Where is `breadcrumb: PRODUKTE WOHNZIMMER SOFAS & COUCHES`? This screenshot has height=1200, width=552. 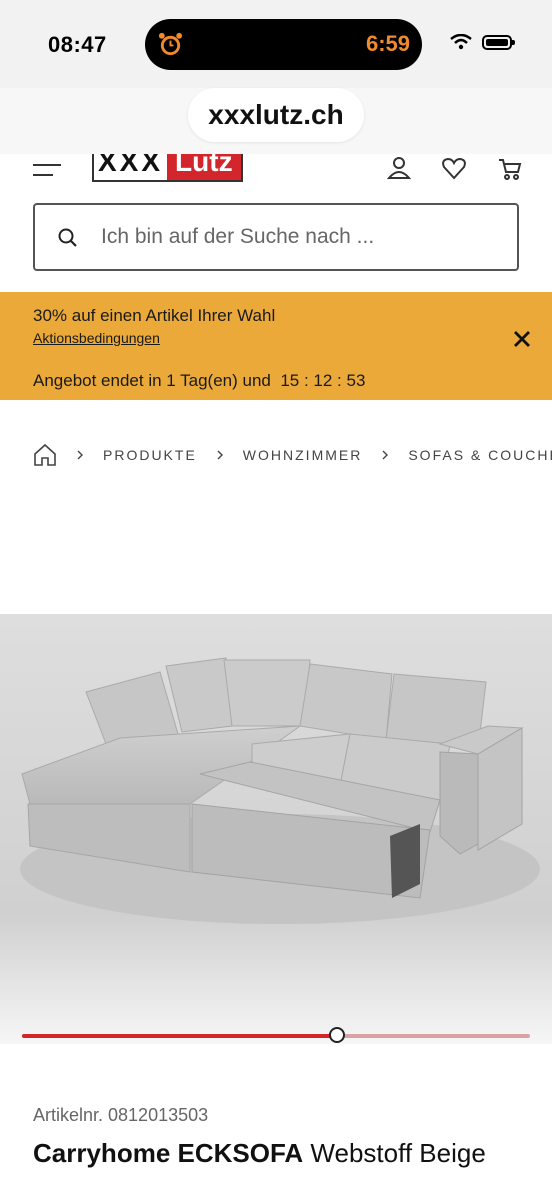
breadcrumb: PRODUKTE WOHNZIMMER SOFAS & COUCHES is located at coordinates (292, 455).